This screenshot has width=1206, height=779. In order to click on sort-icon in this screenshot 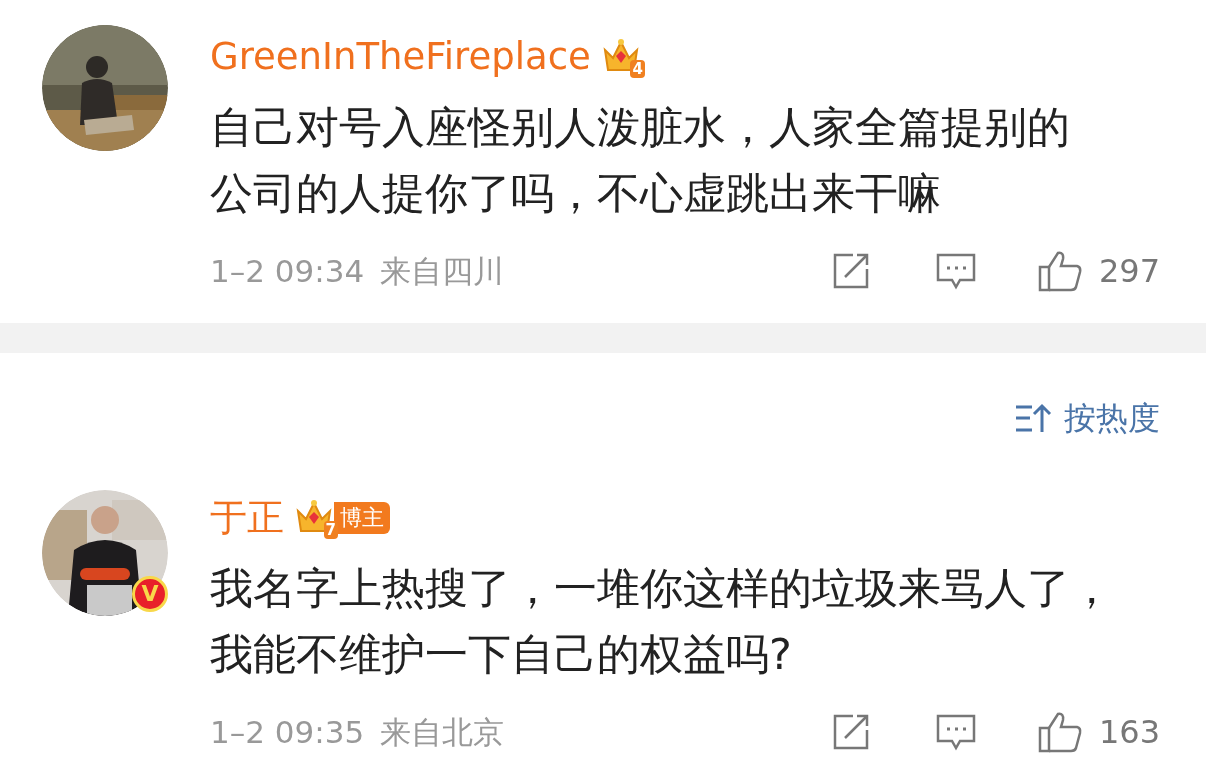, I will do `click(1033, 418)`.